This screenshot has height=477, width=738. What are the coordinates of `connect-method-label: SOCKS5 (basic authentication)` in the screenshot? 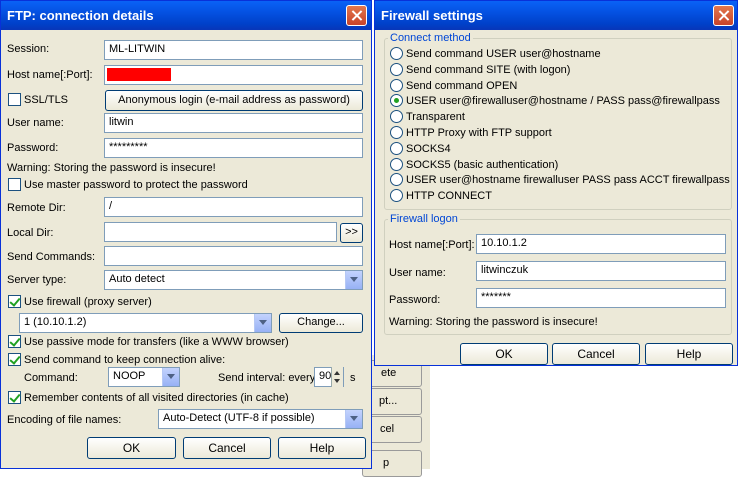 It's located at (482, 164).